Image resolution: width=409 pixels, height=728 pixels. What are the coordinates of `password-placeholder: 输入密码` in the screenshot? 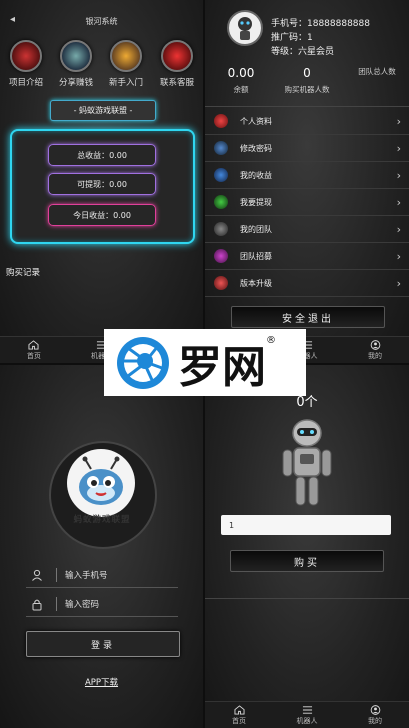 It's located at (82, 605).